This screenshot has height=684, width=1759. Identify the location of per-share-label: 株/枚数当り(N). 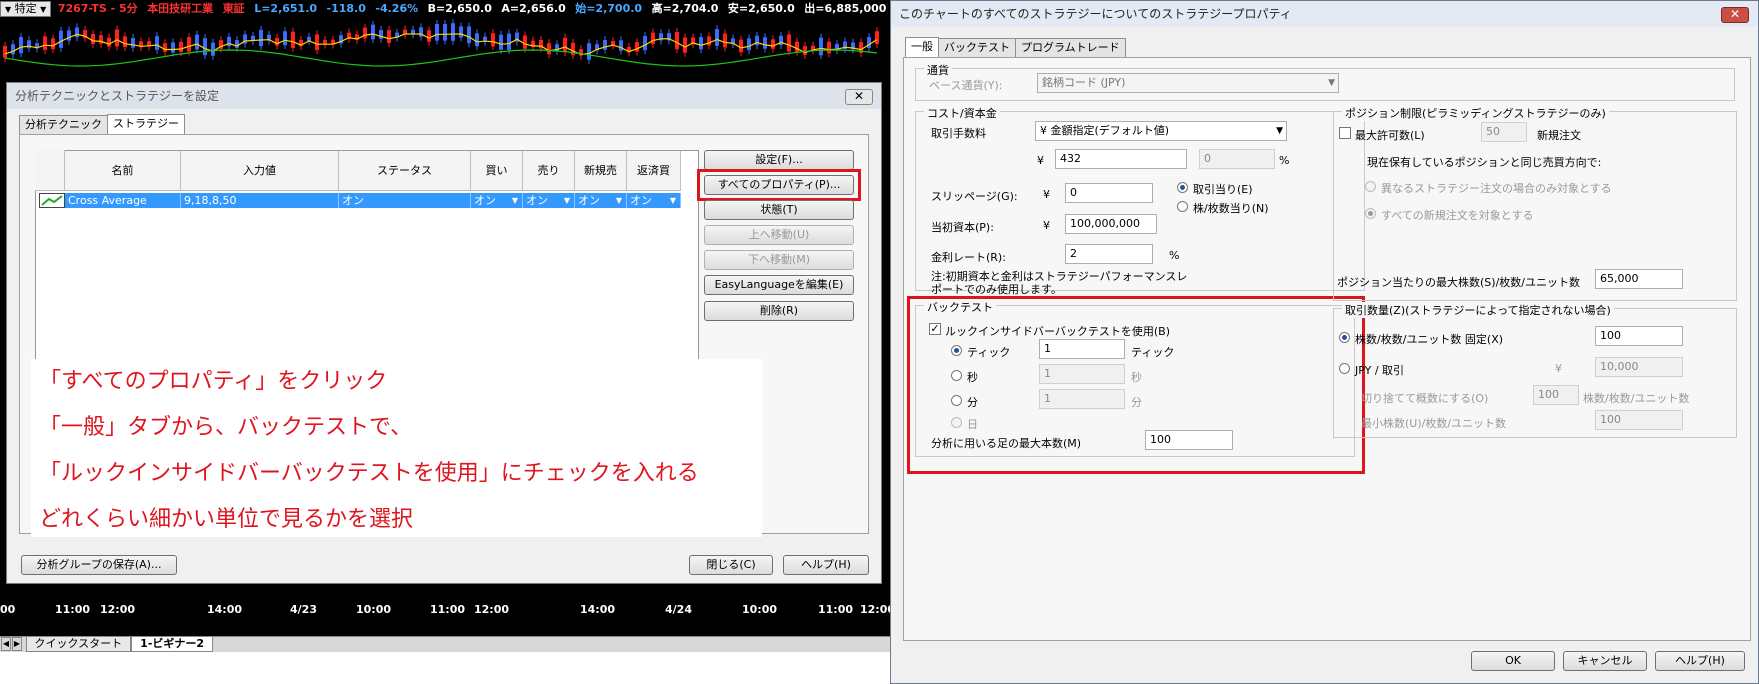
(1231, 208).